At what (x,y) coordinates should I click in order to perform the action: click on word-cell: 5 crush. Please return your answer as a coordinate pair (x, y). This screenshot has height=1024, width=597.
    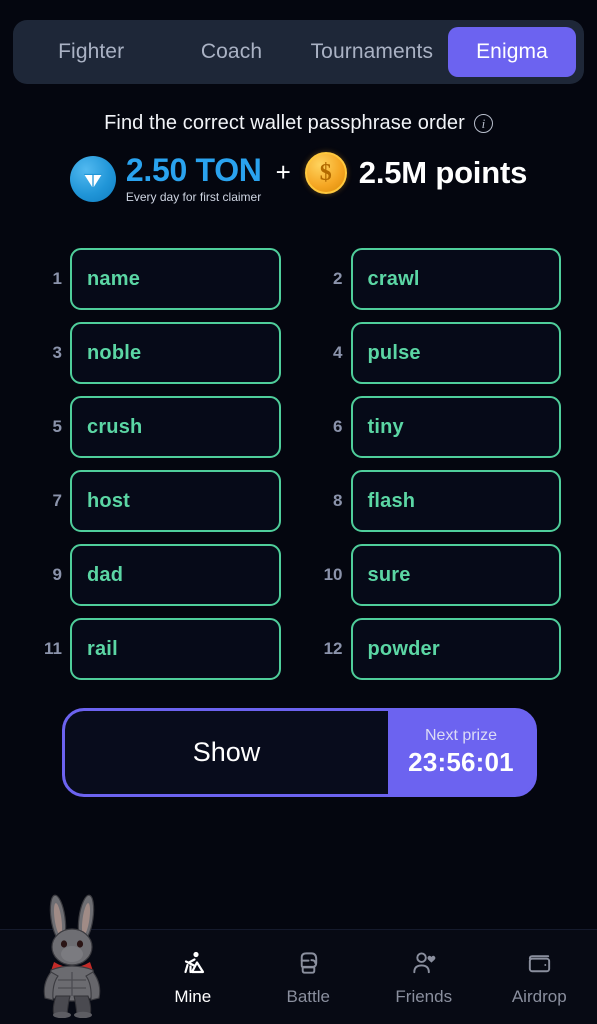
    Looking at the image, I should click on (158, 427).